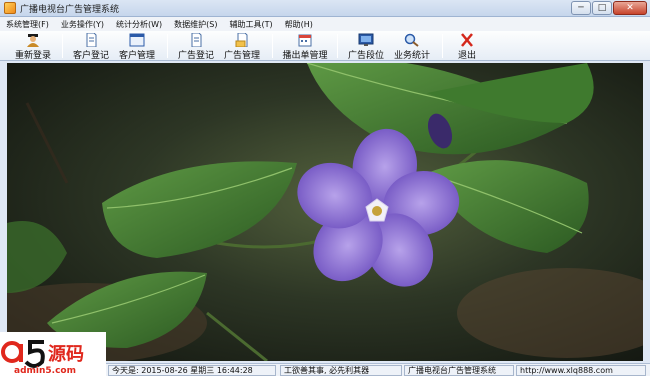  Describe the element at coordinates (45, 371) in the screenshot. I see `svg-text: admin5.com` at that location.